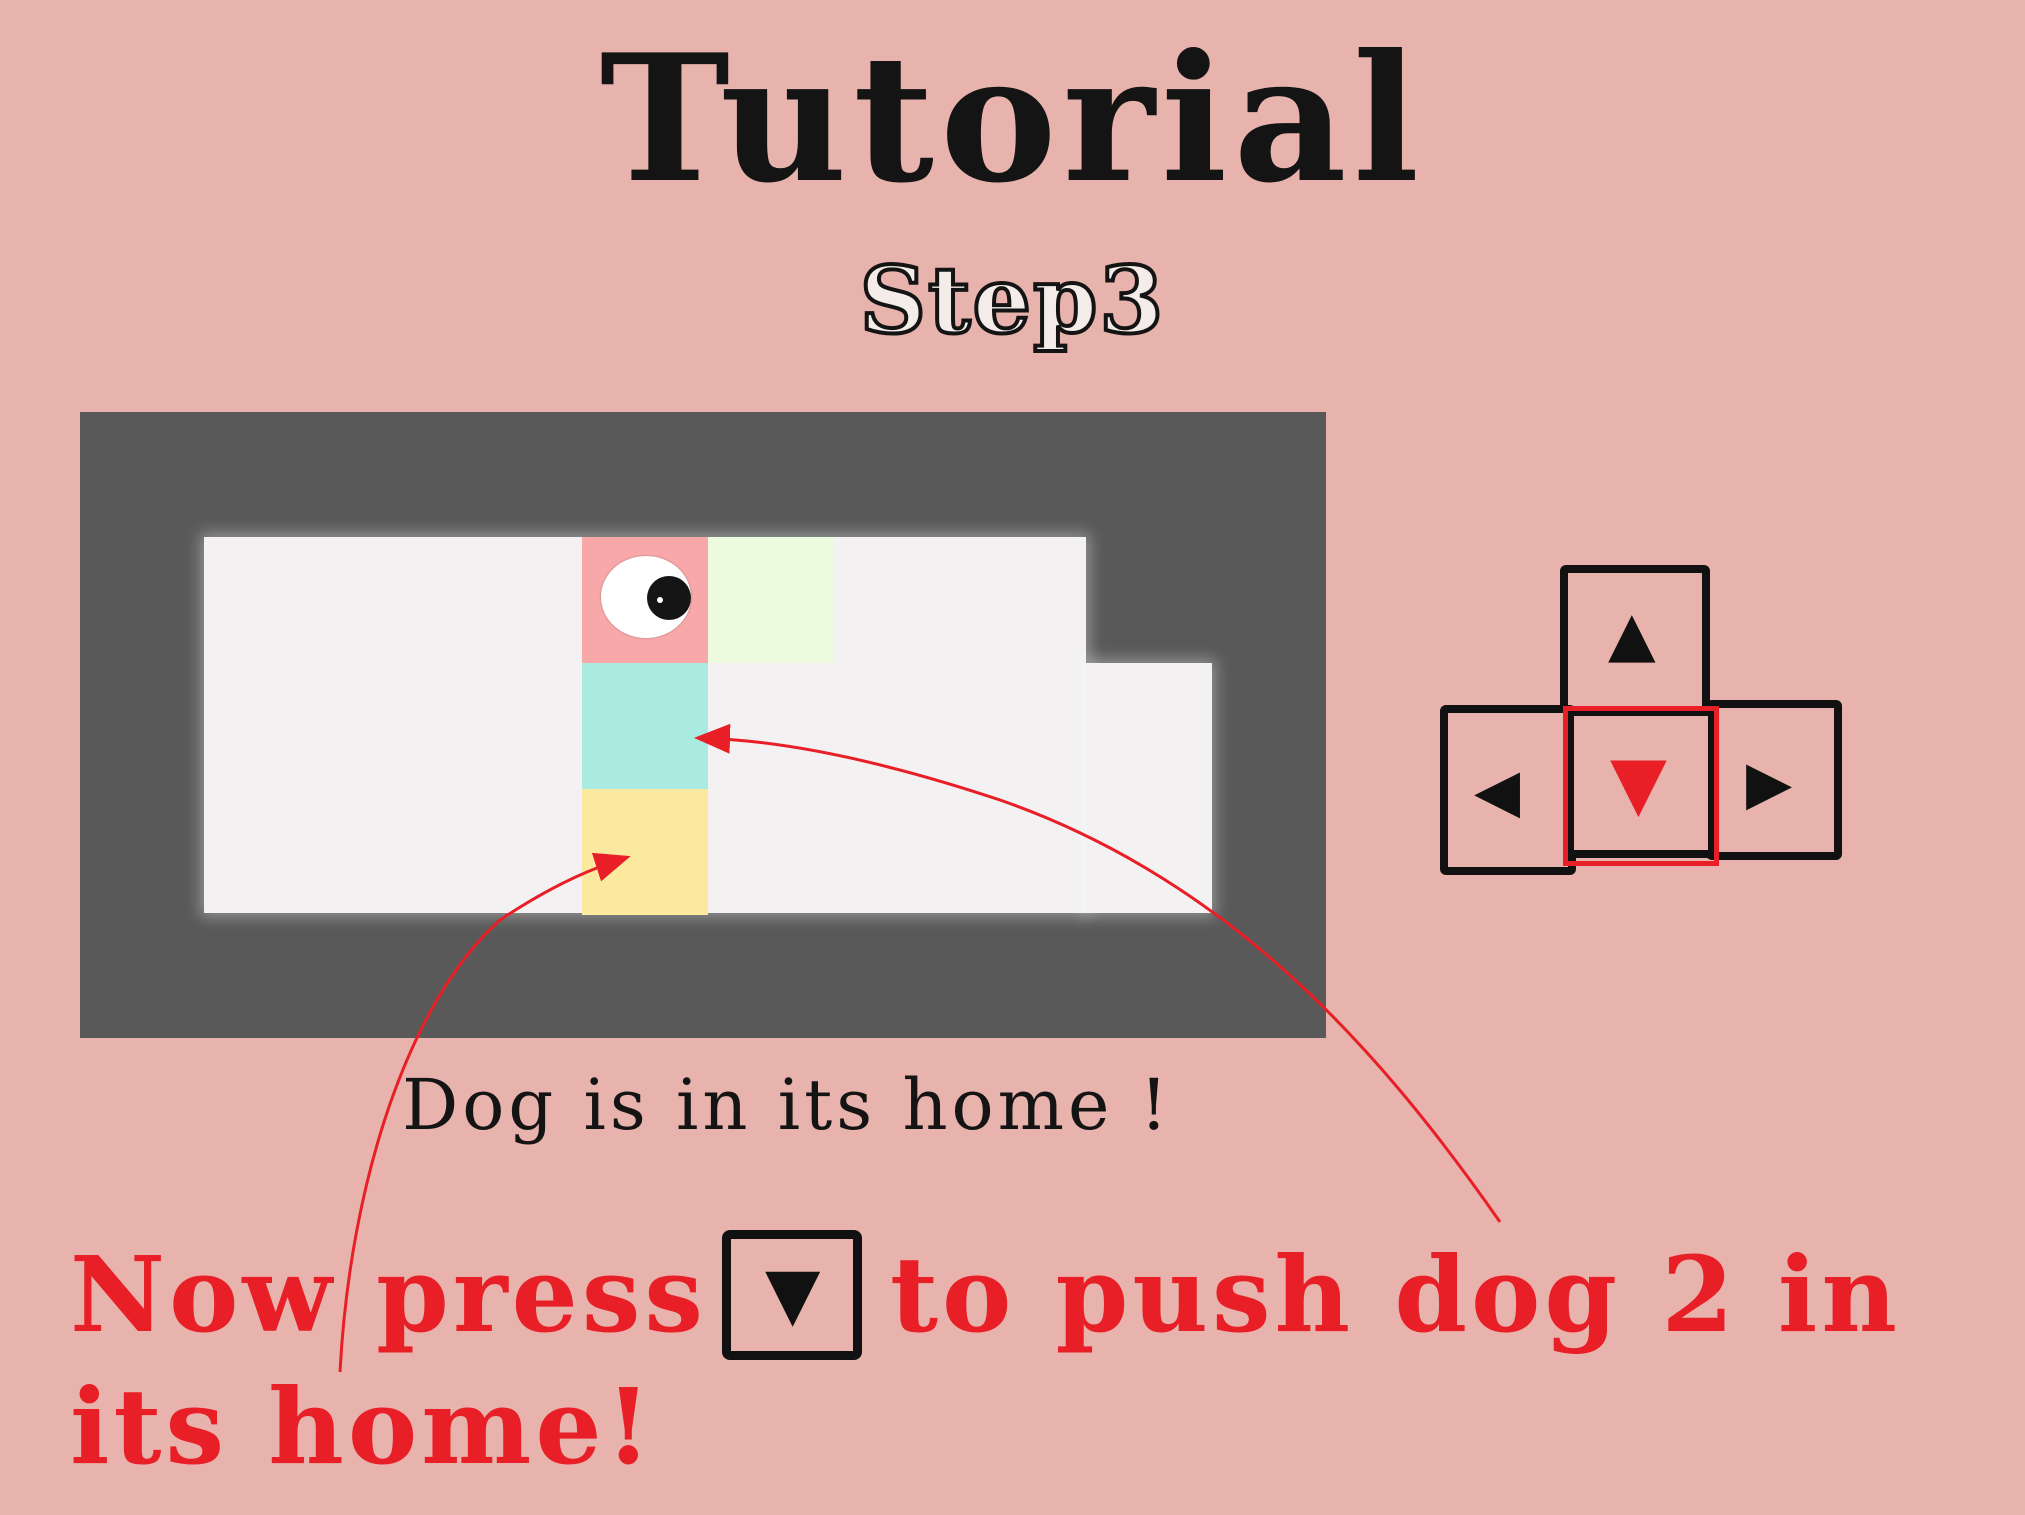 This screenshot has height=1515, width=2025. What do you see at coordinates (645, 726) in the screenshot?
I see `dog-2-tile` at bounding box center [645, 726].